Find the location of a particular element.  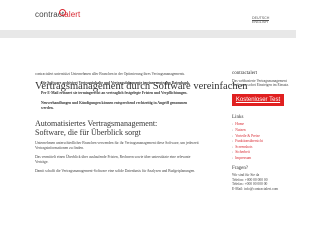

free-trial-button: Kostenloser Test is located at coordinates (258, 99).